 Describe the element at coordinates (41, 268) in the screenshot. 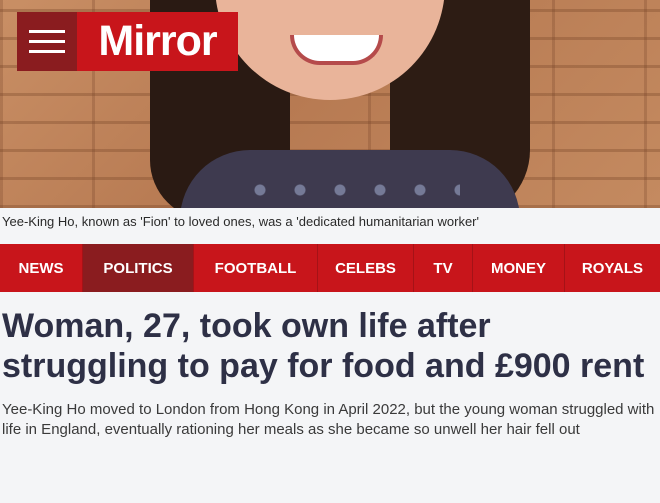

I see `nav-item-news: NEWS` at that location.